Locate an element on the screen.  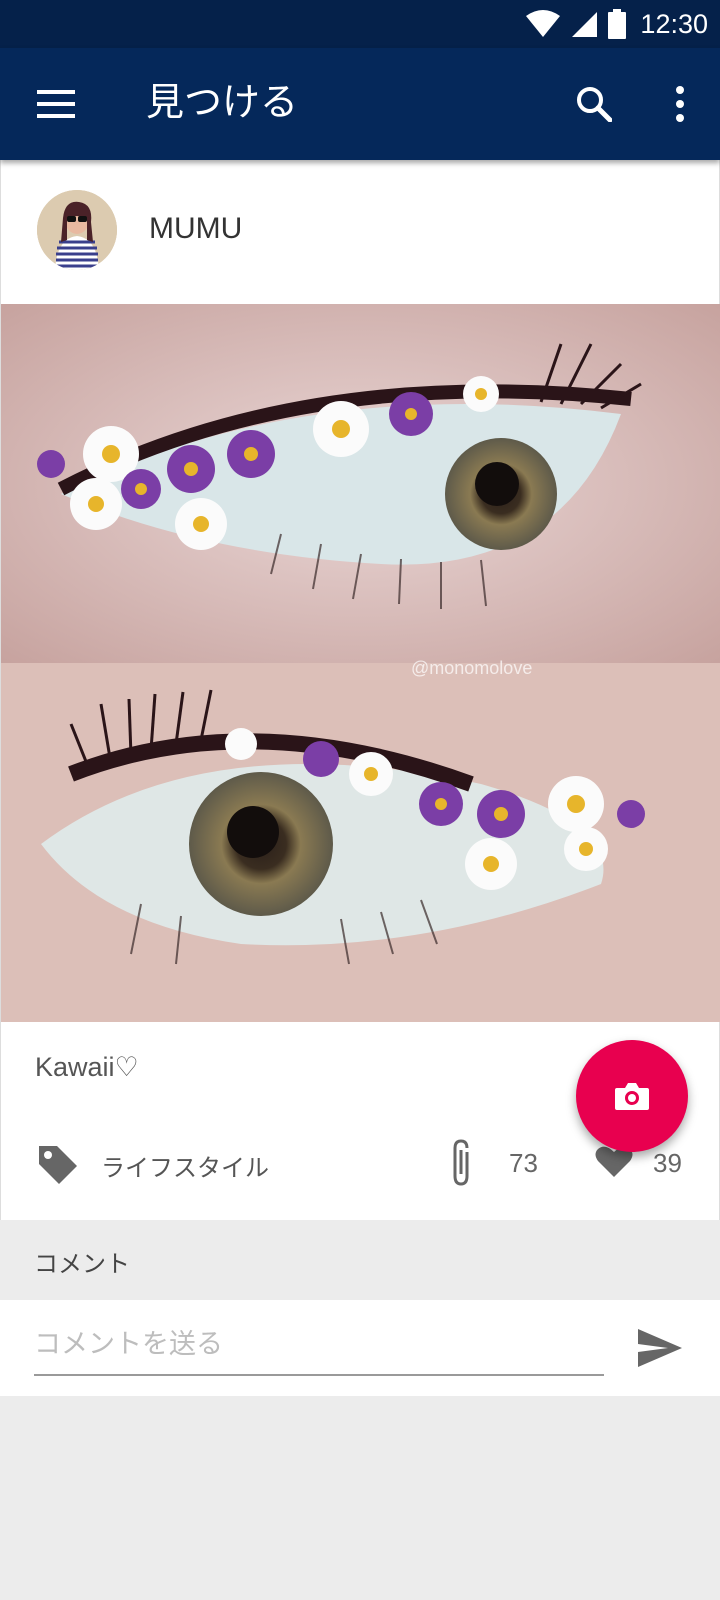
send-icon is located at coordinates (660, 1348).